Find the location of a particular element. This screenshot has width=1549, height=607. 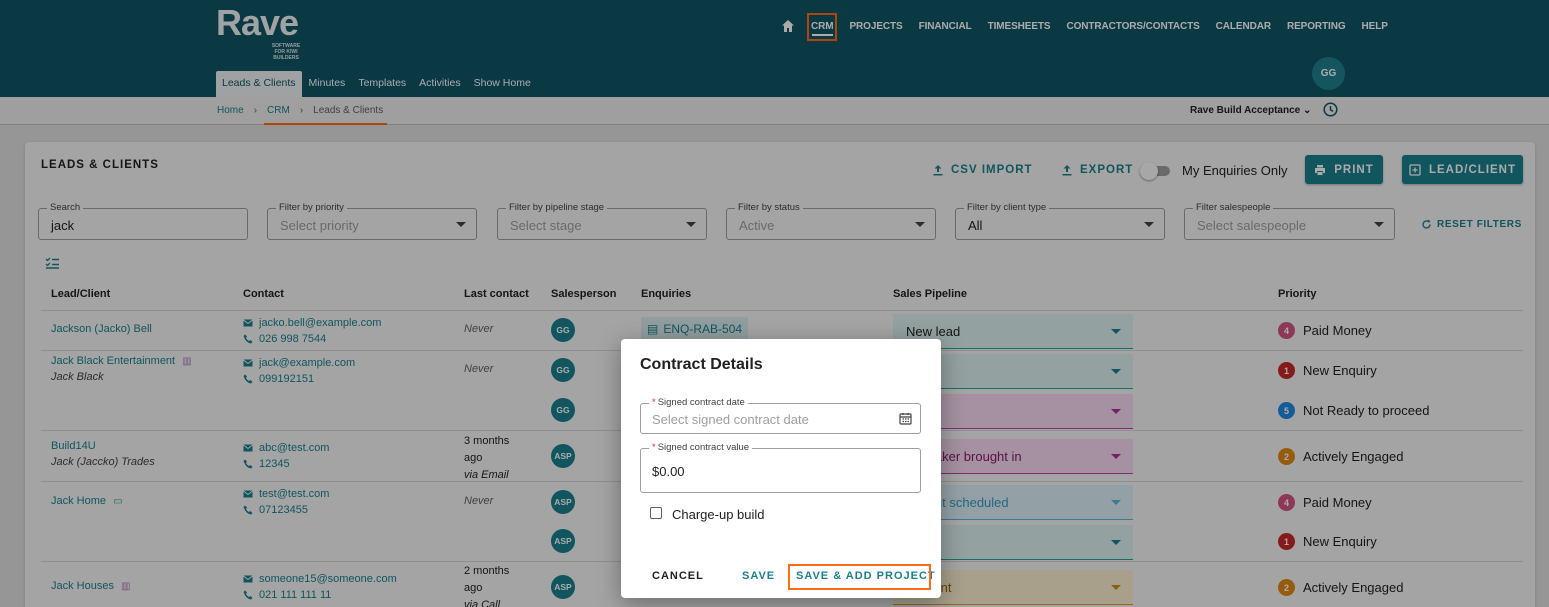

save-add-project-highlight-box is located at coordinates (859, 577).